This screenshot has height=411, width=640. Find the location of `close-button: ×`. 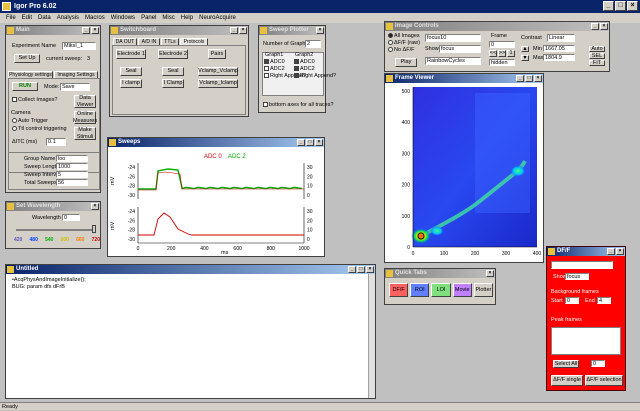

close-button: × is located at coordinates (632, 6).